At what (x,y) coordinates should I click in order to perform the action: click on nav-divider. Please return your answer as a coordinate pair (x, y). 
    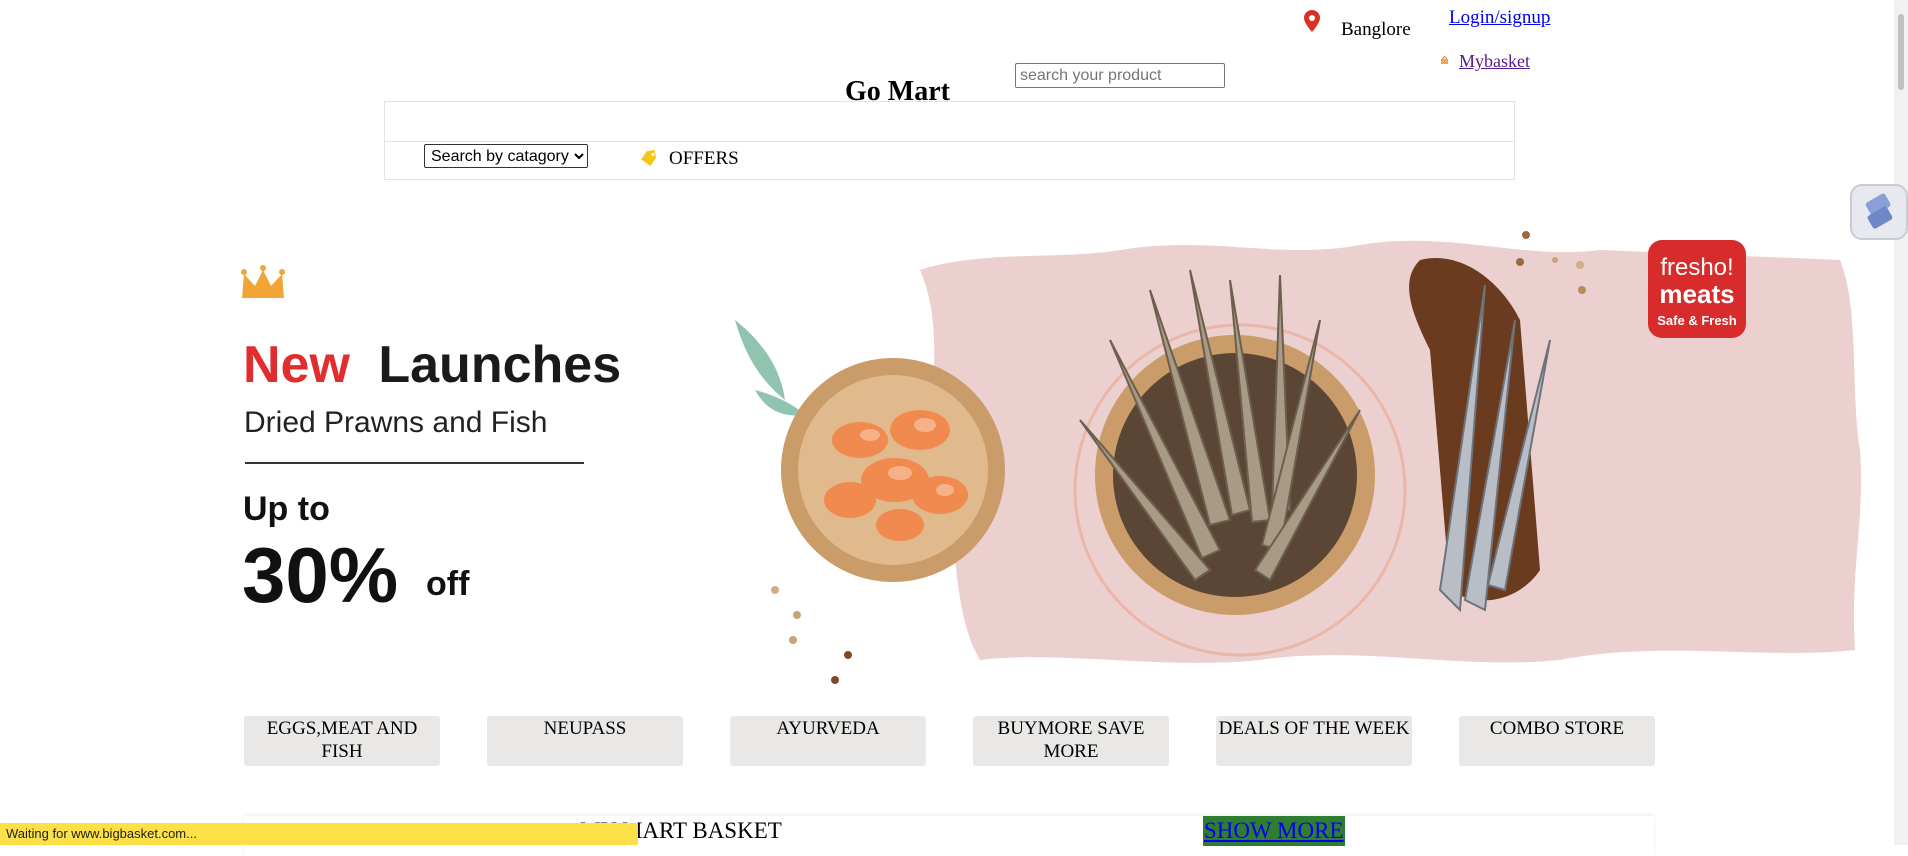
    Looking at the image, I should click on (949, 141).